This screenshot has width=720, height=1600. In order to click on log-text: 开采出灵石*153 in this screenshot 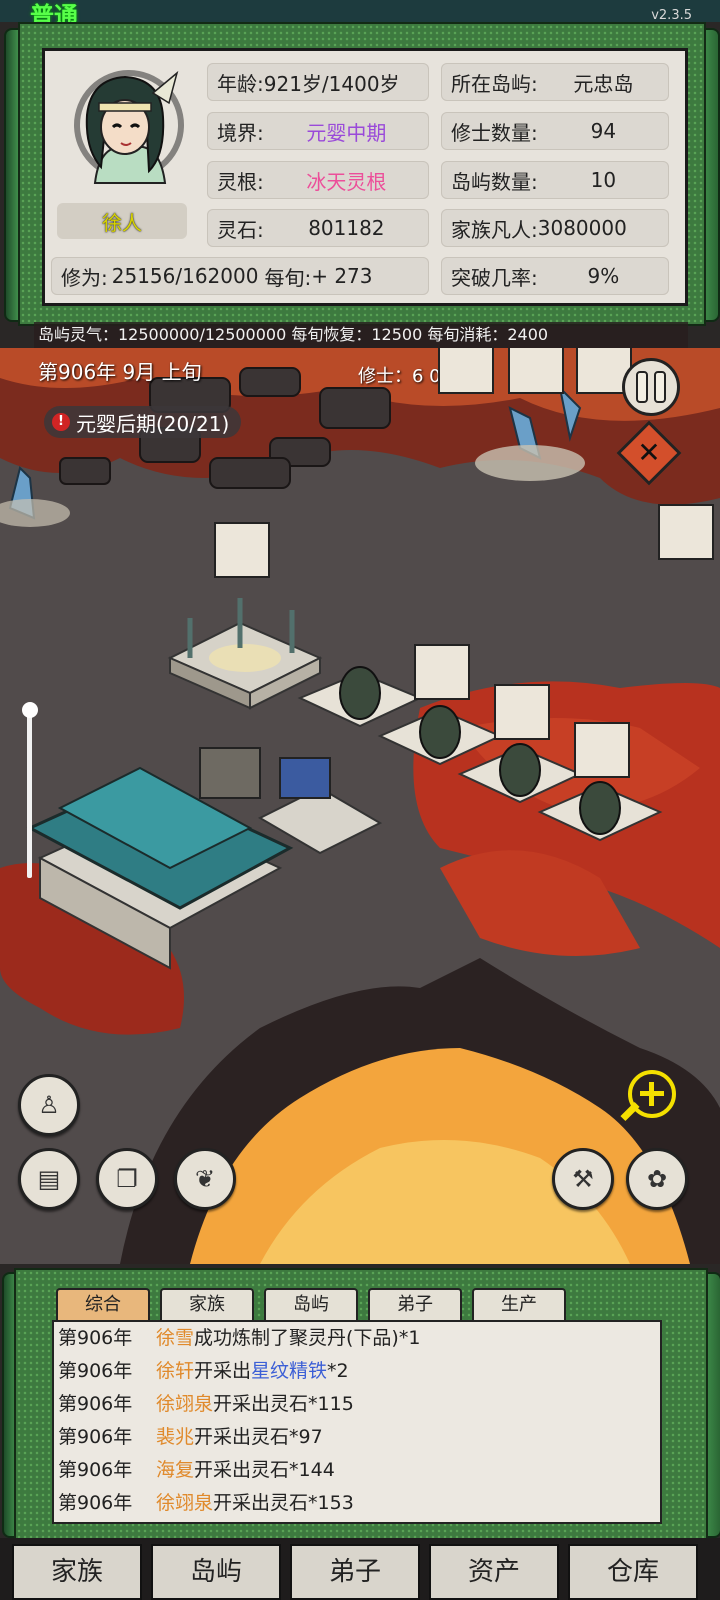, I will do `click(283, 1503)`.